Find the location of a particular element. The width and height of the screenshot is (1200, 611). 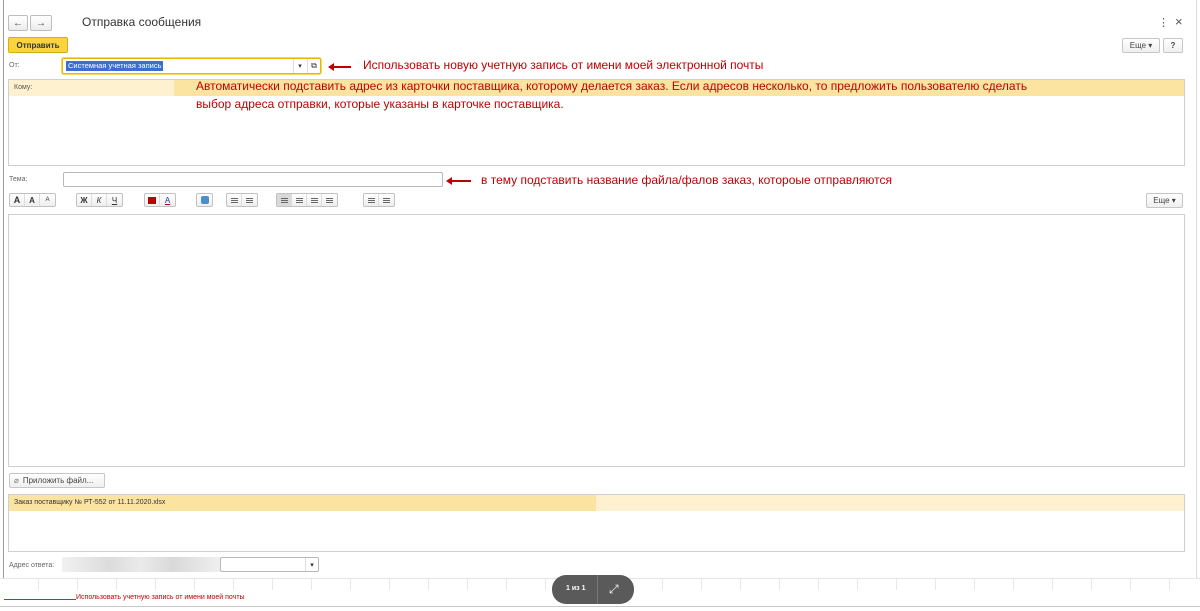

subject-annotation-arrow is located at coordinates (458, 181).